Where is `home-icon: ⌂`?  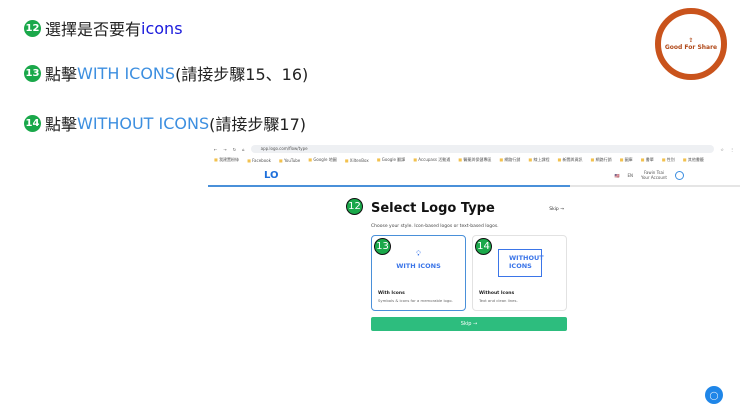
home-icon: ⌂ is located at coordinates (243, 149).